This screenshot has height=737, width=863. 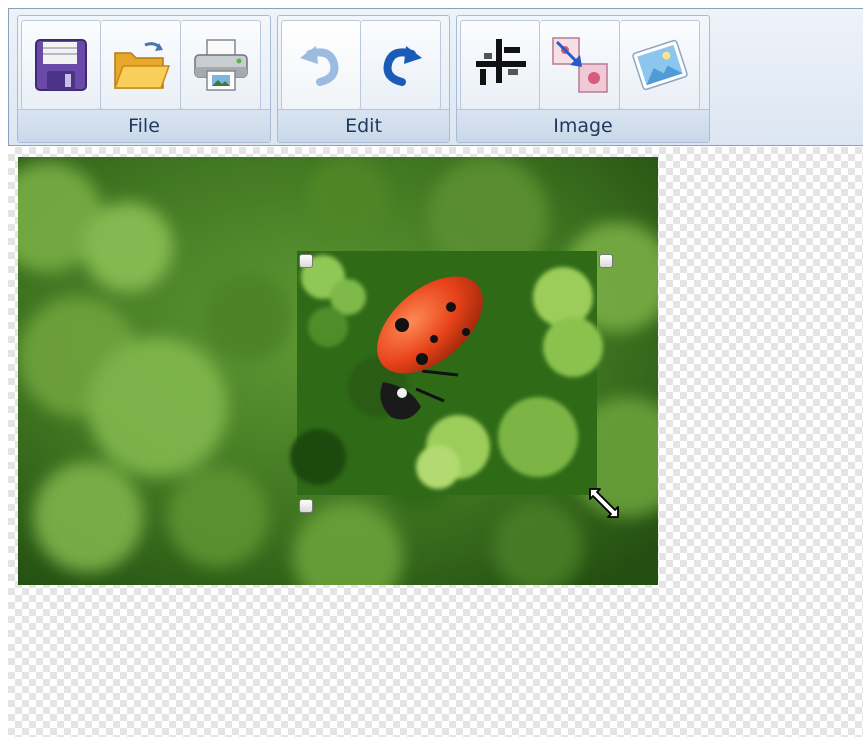 I want to click on resize-image-icon, so click(x=579, y=65).